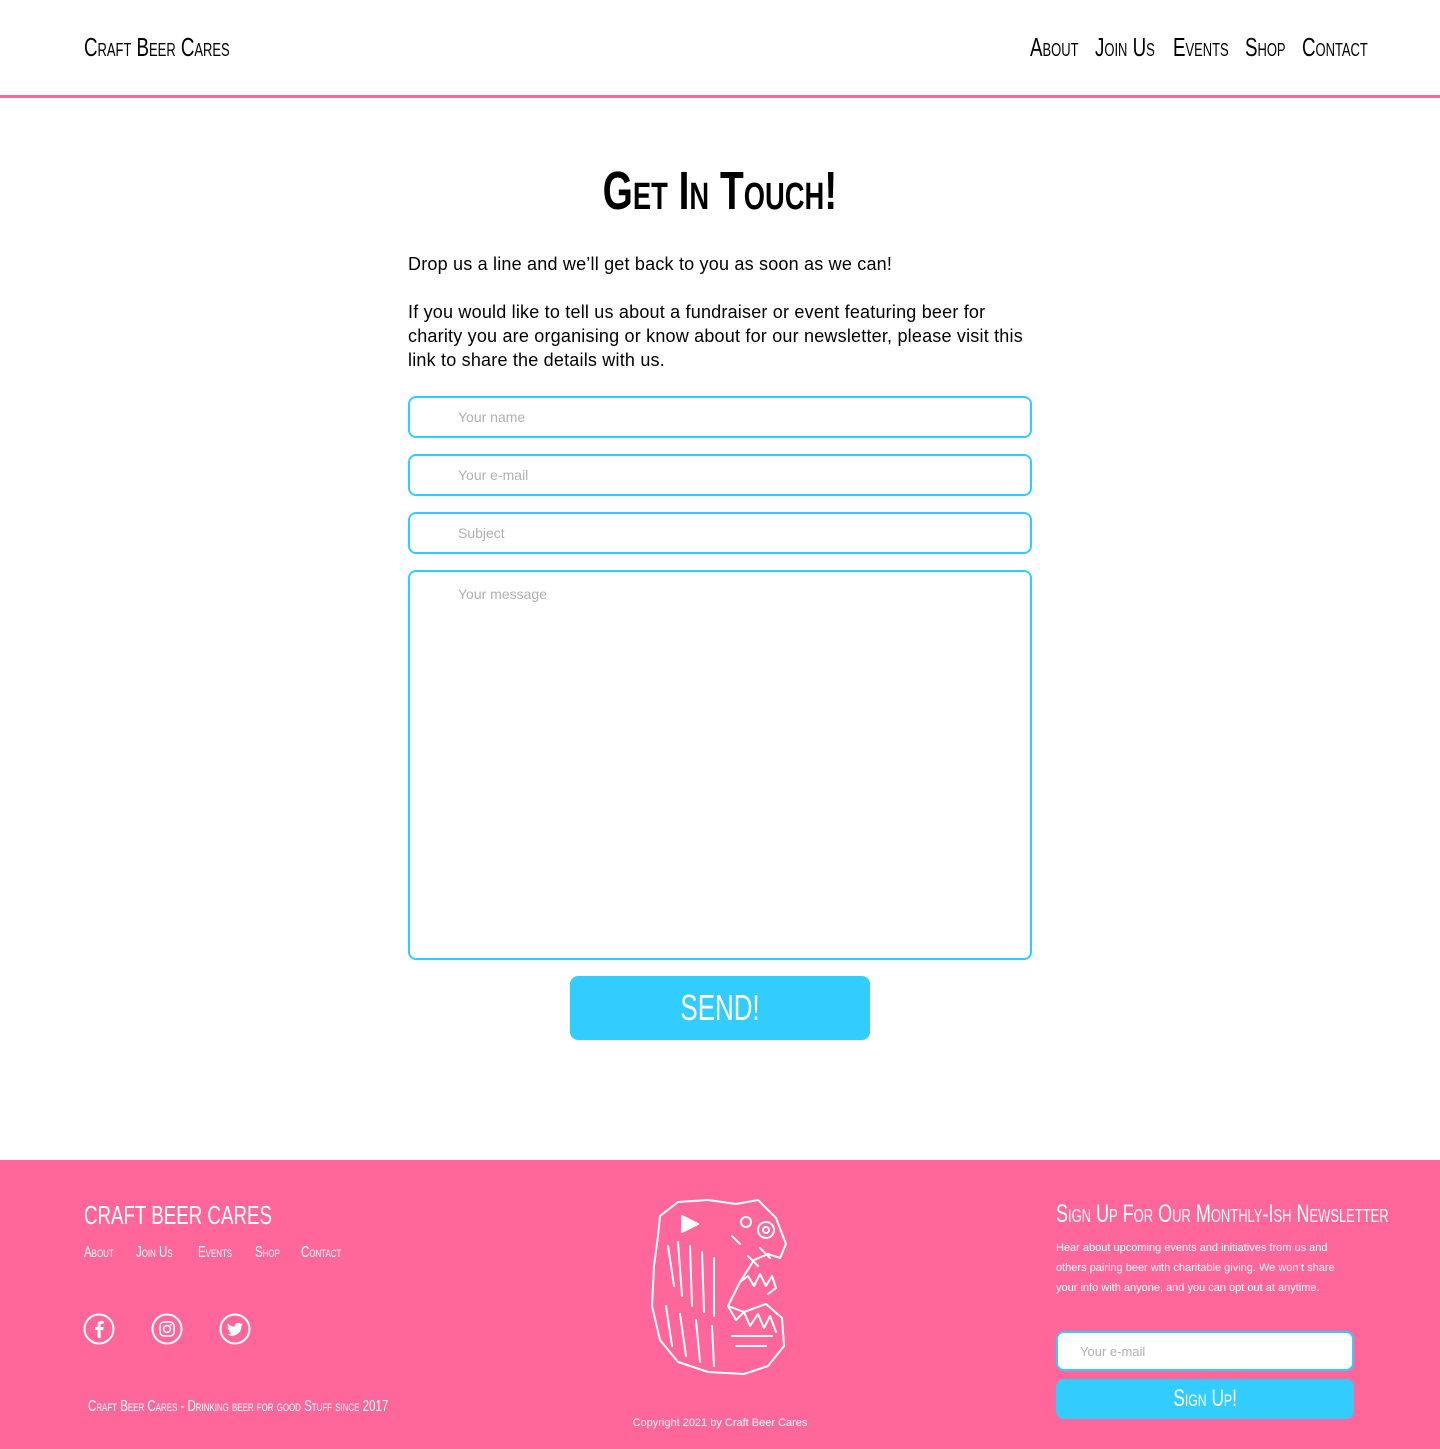 This screenshot has width=1440, height=1449. What do you see at coordinates (1054, 47) in the screenshot?
I see `nav-about-label: About` at bounding box center [1054, 47].